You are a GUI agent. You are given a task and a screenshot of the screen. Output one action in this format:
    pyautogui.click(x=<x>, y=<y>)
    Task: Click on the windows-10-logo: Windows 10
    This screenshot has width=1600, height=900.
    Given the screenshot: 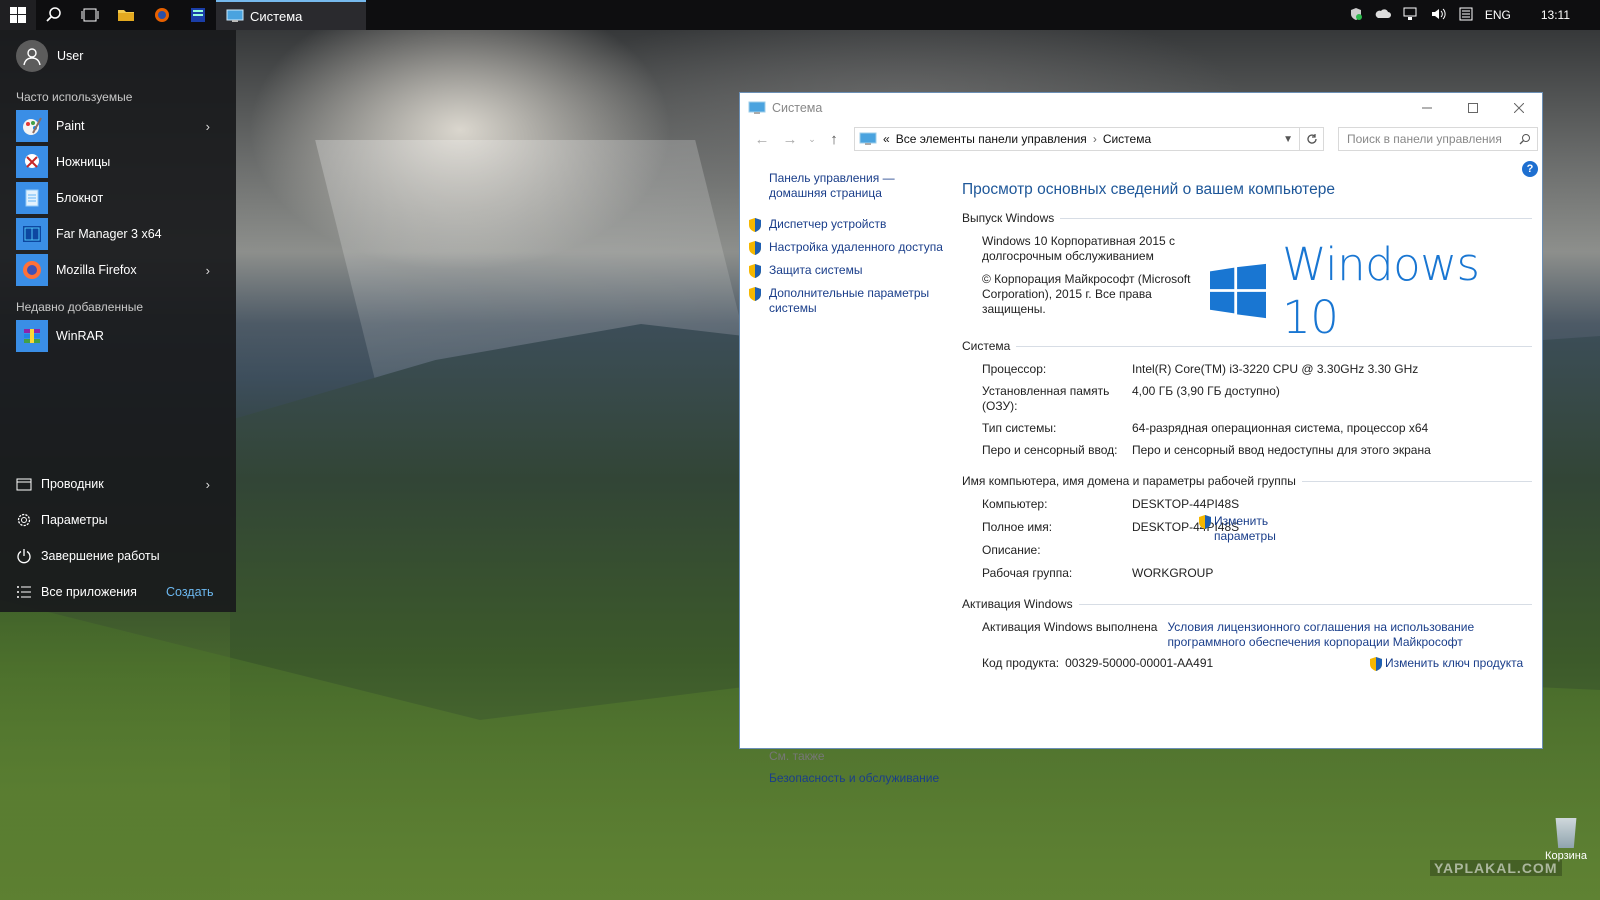 What is the action you would take?
    pyautogui.click(x=1371, y=291)
    